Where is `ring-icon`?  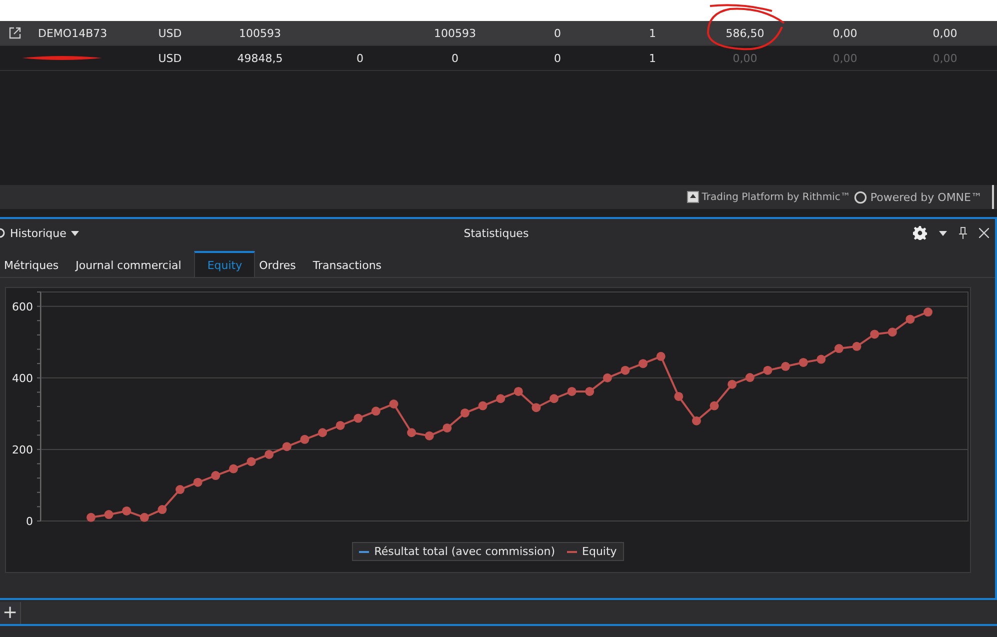 ring-icon is located at coordinates (861, 197).